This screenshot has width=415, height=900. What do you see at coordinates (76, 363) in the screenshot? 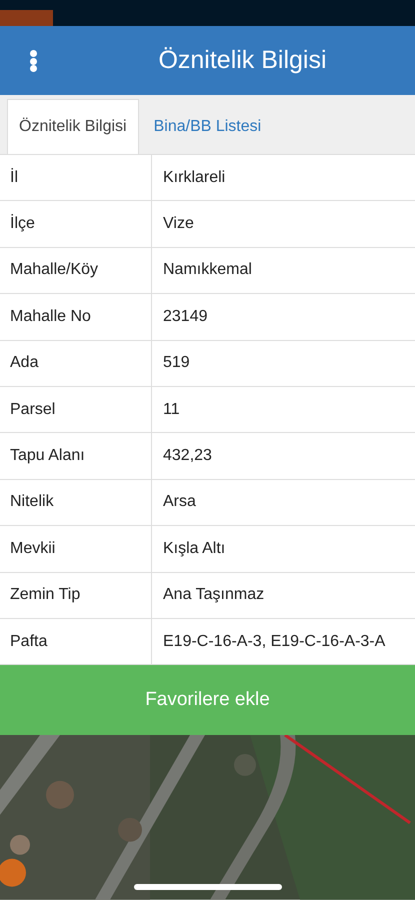
I see `table-cell: Ada` at bounding box center [76, 363].